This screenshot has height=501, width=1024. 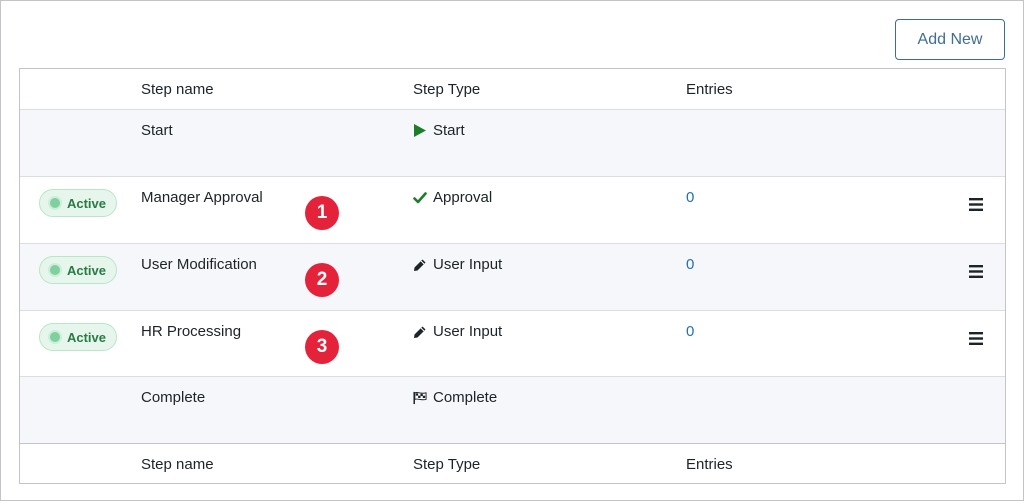 I want to click on step-number-marker: 1, so click(x=322, y=213).